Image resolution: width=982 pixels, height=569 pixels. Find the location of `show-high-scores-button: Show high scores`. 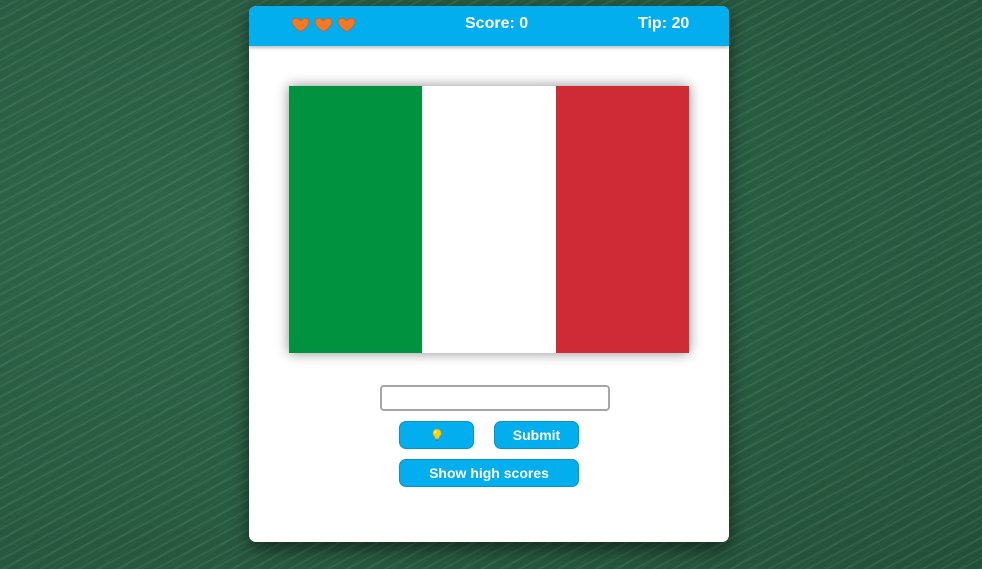

show-high-scores-button: Show high scores is located at coordinates (489, 473).